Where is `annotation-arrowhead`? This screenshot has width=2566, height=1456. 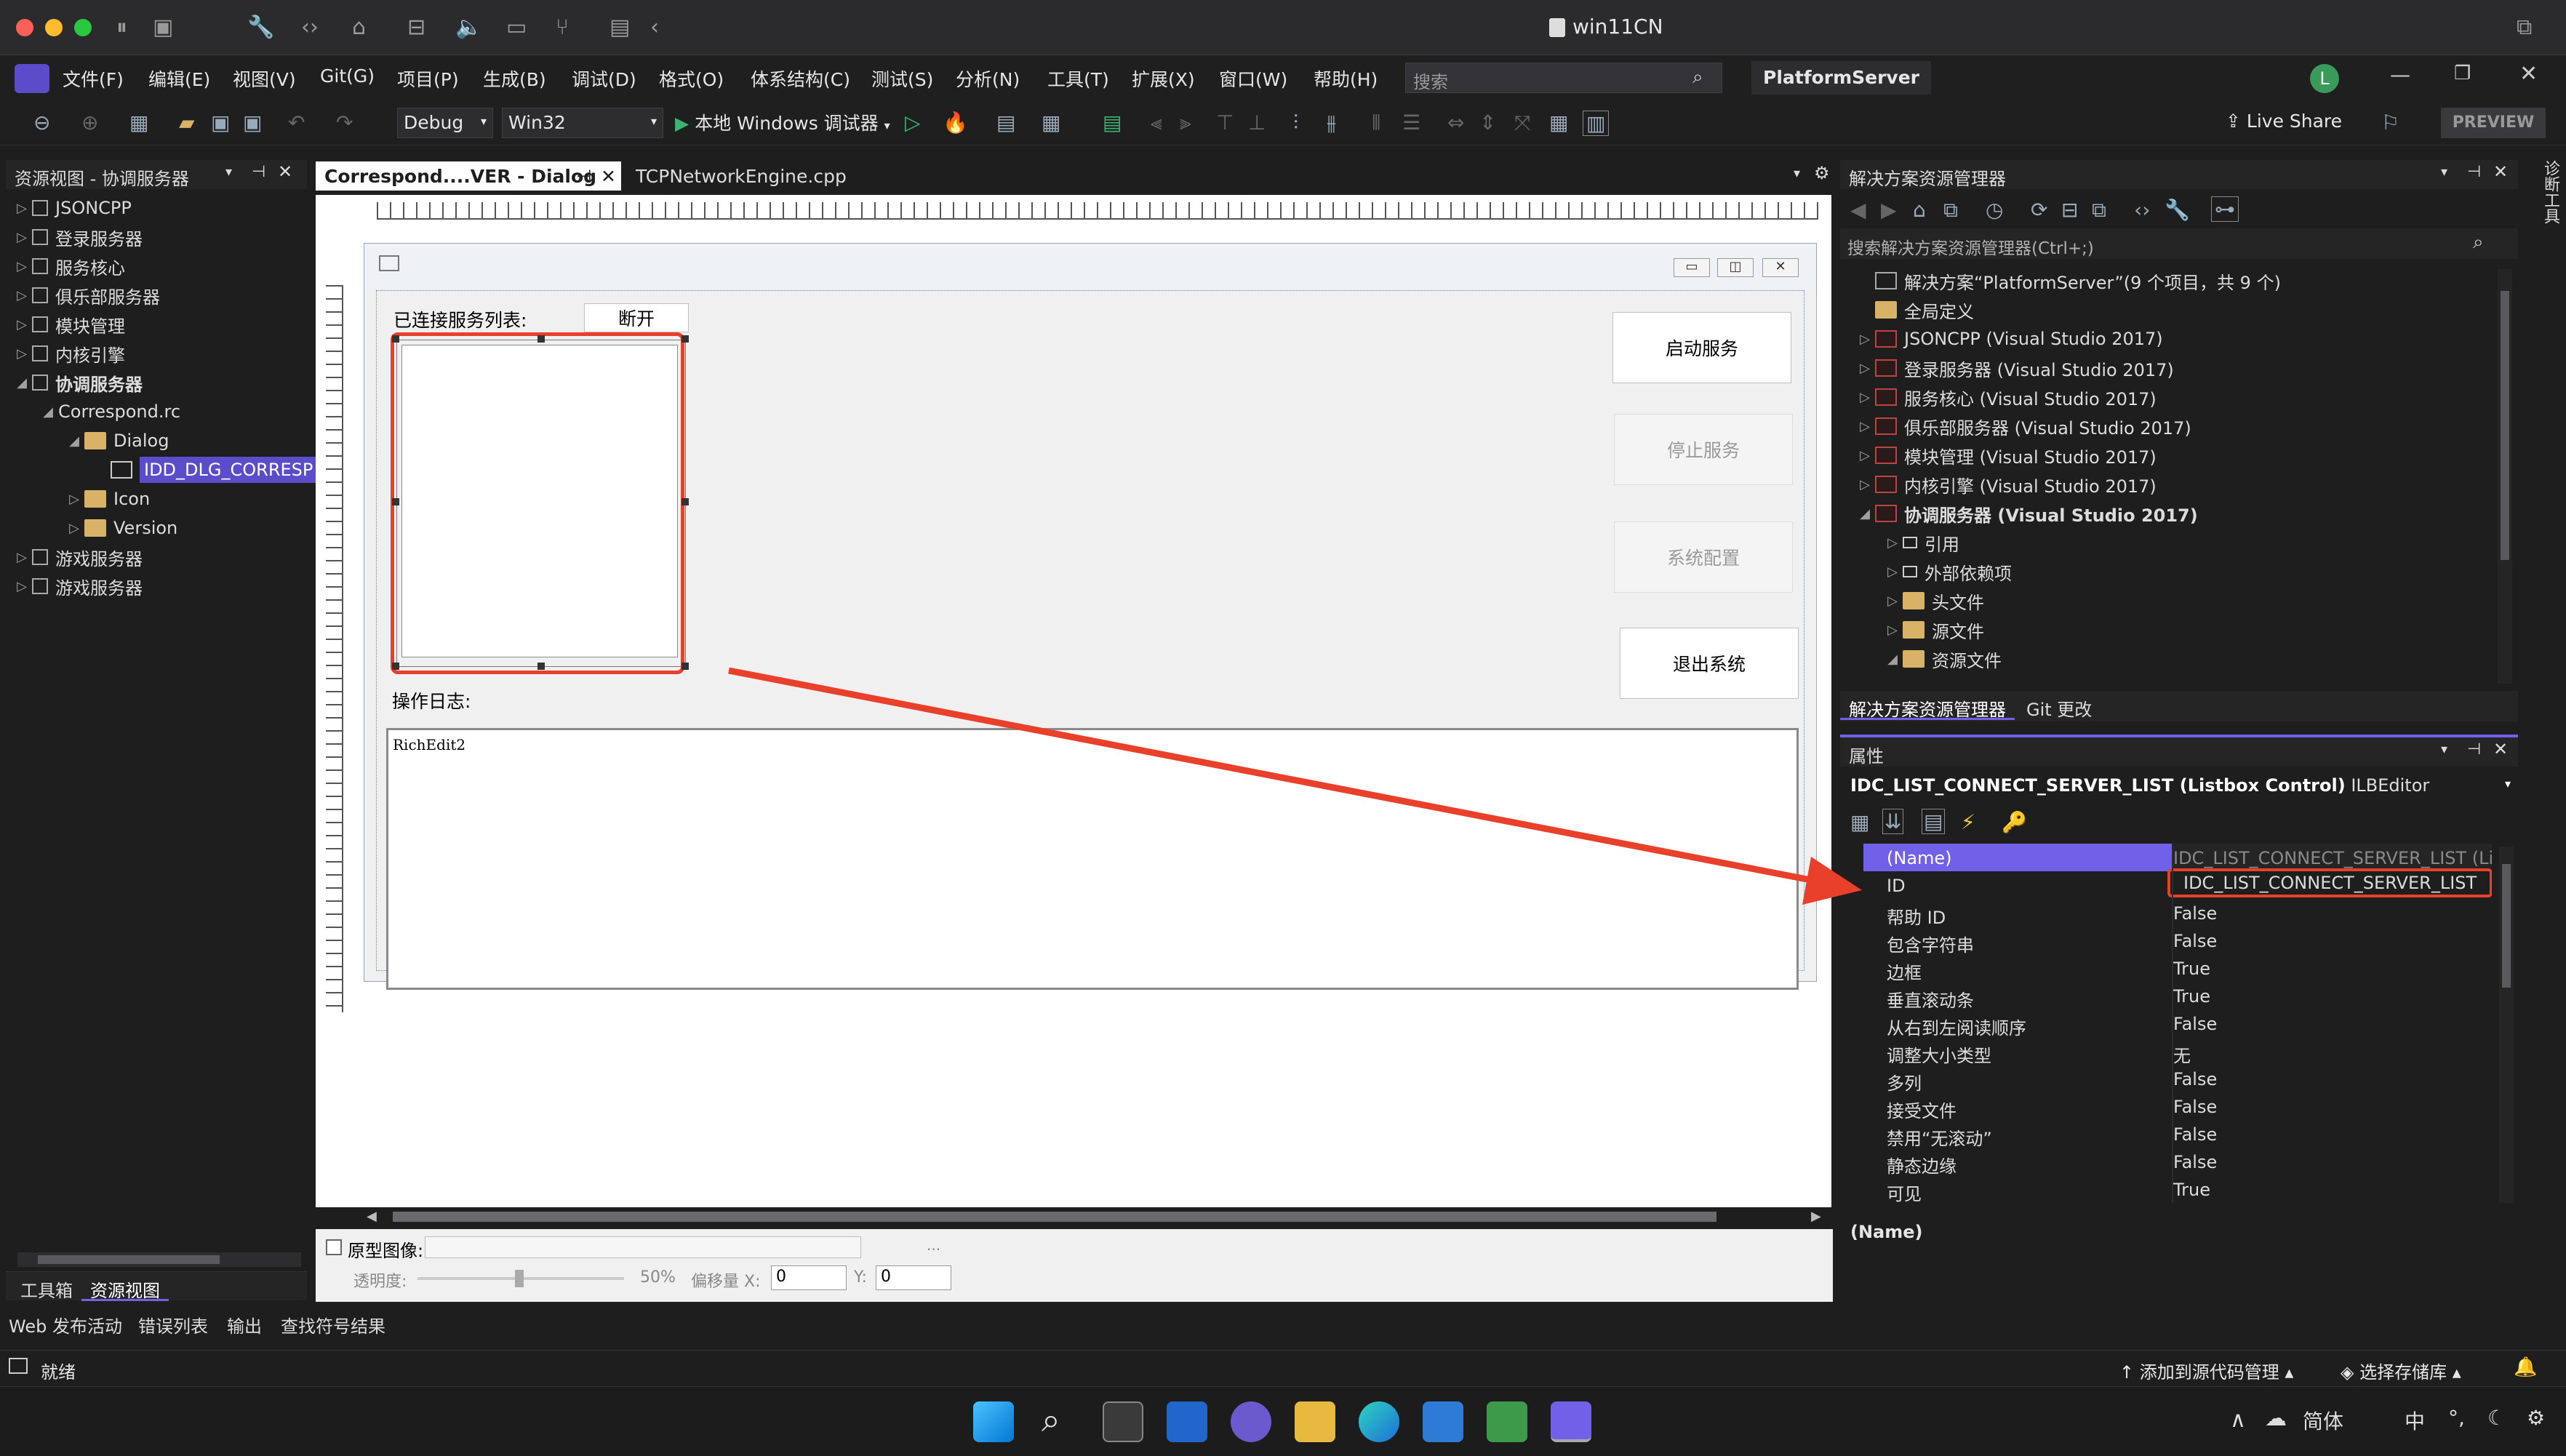
annotation-arrowhead is located at coordinates (1832, 881).